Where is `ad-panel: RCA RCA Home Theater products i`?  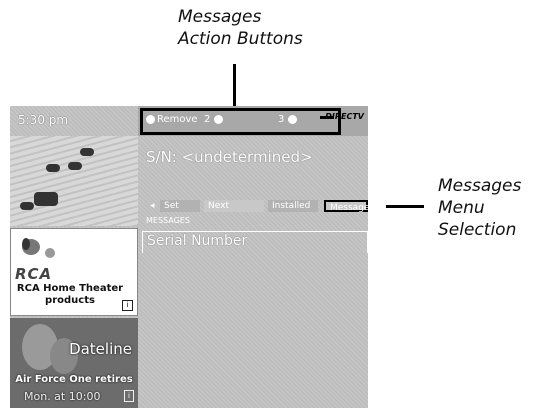 ad-panel: RCA RCA Home Theater products i is located at coordinates (74, 272).